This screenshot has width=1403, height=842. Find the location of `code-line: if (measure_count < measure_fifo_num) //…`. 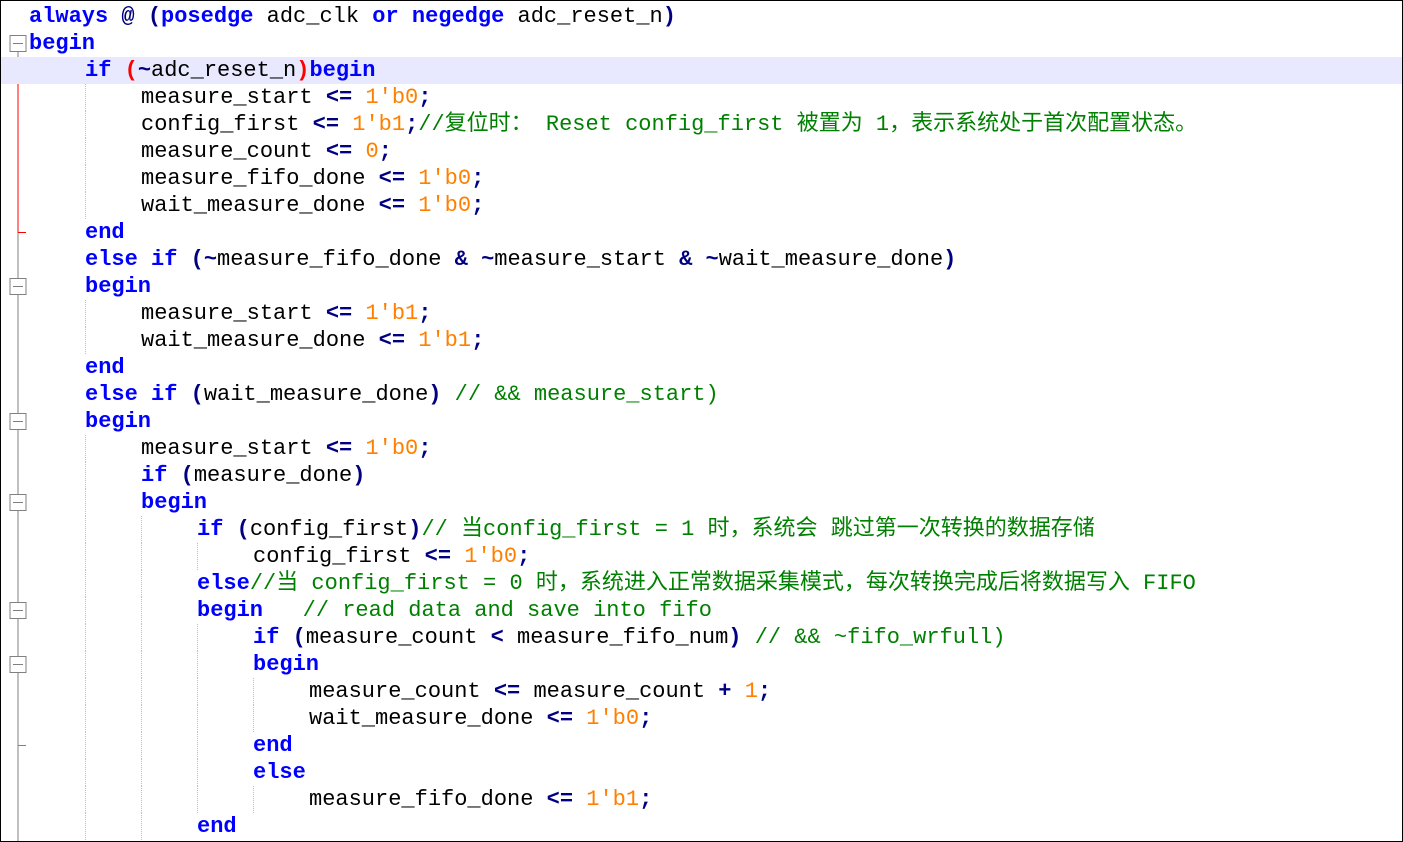

code-line: if (measure_count < measure_fifo_num) //… is located at coordinates (715, 637).